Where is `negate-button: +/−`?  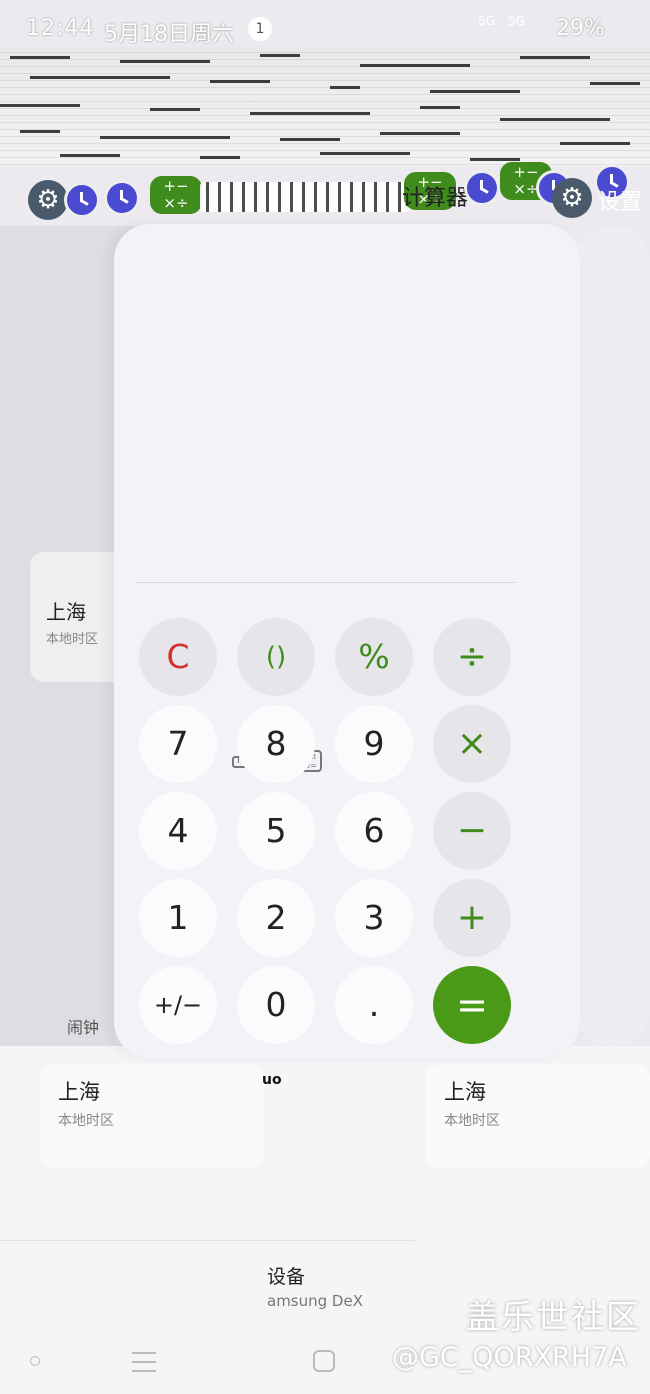 negate-button: +/− is located at coordinates (178, 1005).